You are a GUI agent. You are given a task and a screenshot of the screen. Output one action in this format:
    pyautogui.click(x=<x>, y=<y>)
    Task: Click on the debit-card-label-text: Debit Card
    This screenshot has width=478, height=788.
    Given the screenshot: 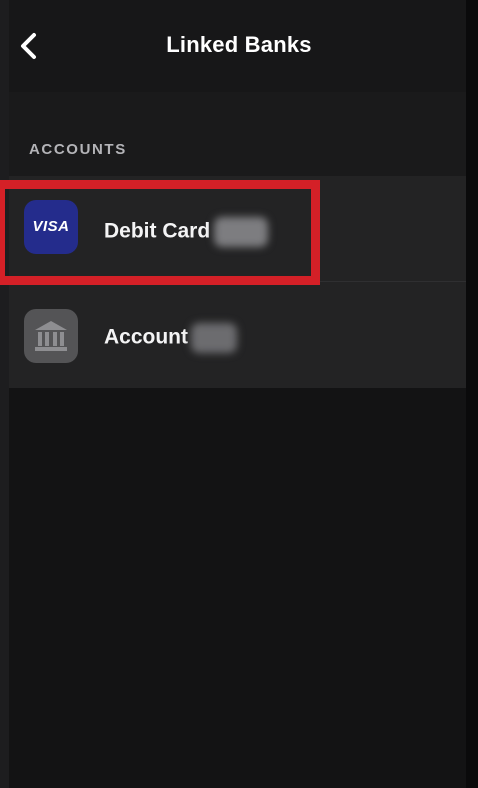 What is the action you would take?
    pyautogui.click(x=157, y=231)
    